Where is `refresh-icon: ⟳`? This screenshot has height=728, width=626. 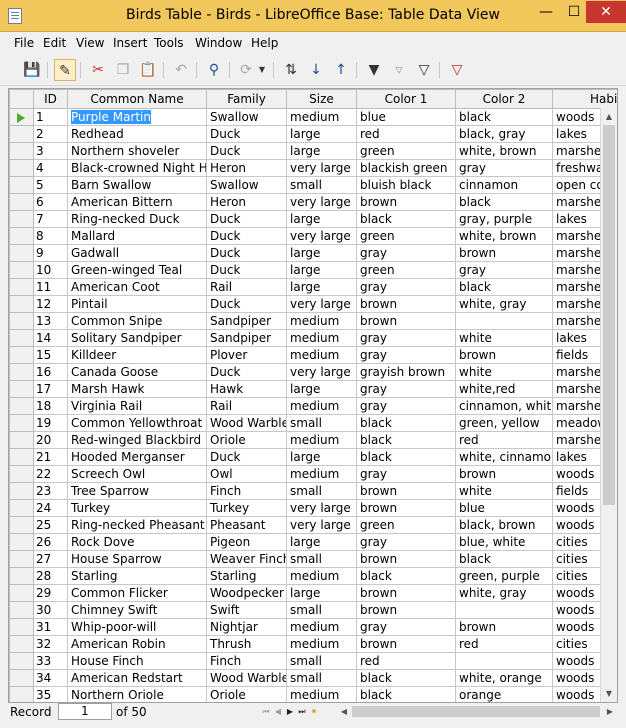
refresh-icon: ⟳ is located at coordinates (246, 70).